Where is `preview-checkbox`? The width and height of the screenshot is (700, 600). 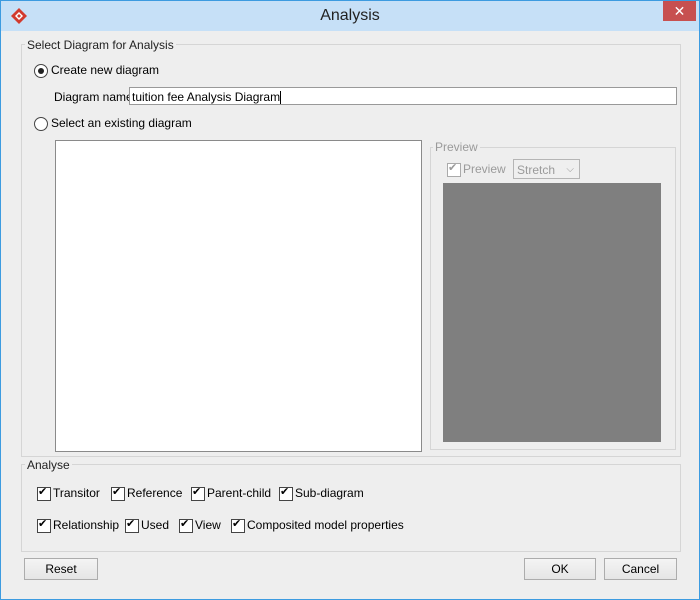 preview-checkbox is located at coordinates (454, 169).